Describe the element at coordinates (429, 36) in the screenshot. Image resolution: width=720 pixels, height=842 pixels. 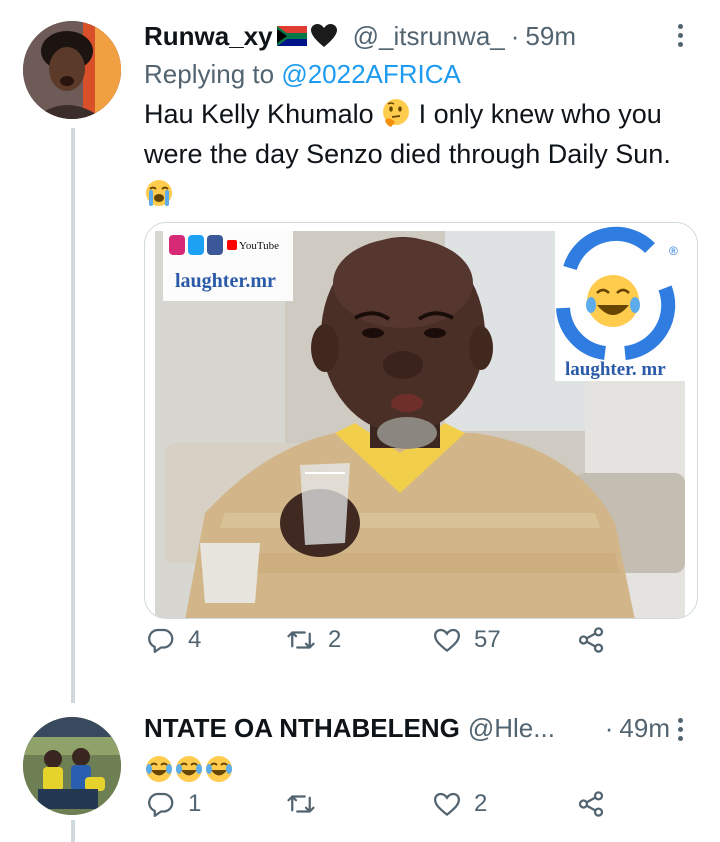
I see `handle: @_itsrunwa_` at that location.